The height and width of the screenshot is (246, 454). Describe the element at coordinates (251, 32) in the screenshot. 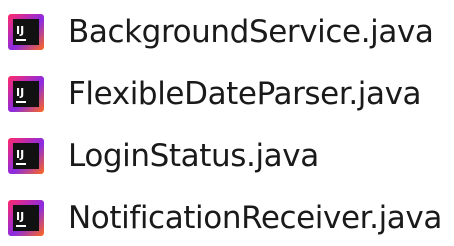

I see `file-name: BackgroundService.java` at that location.